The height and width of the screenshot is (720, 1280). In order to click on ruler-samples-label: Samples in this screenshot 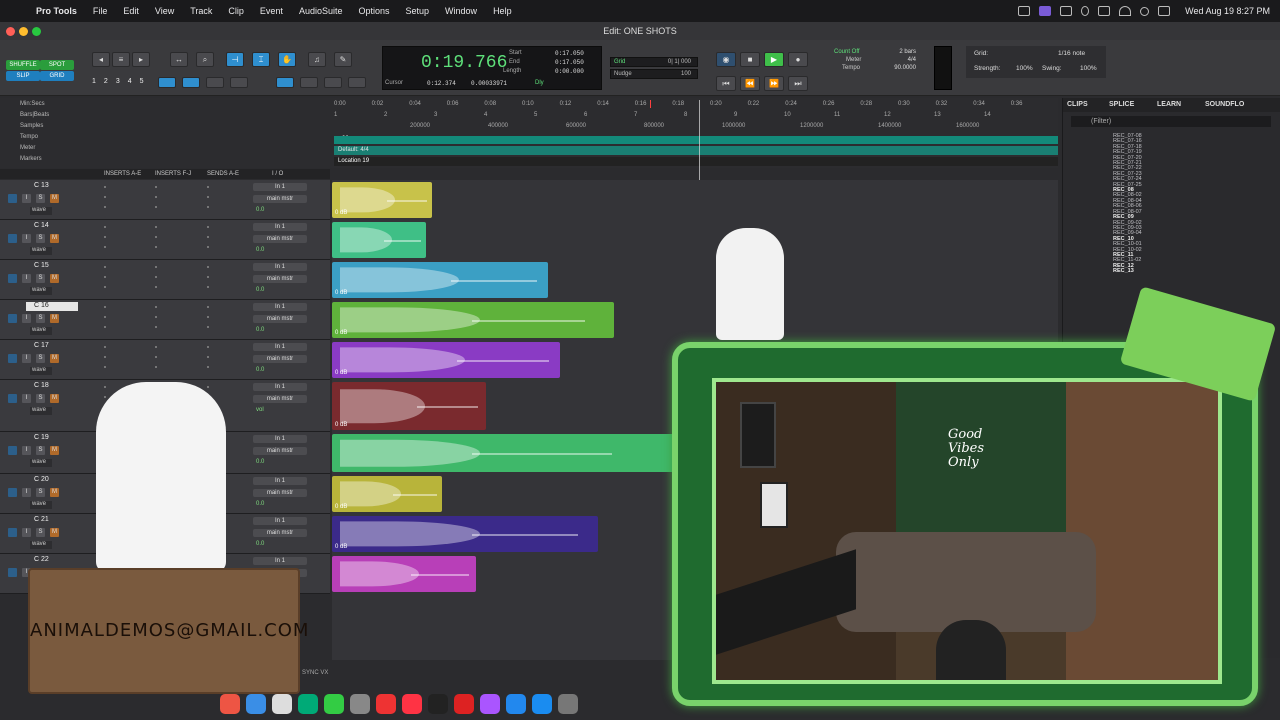, I will do `click(31, 126)`.